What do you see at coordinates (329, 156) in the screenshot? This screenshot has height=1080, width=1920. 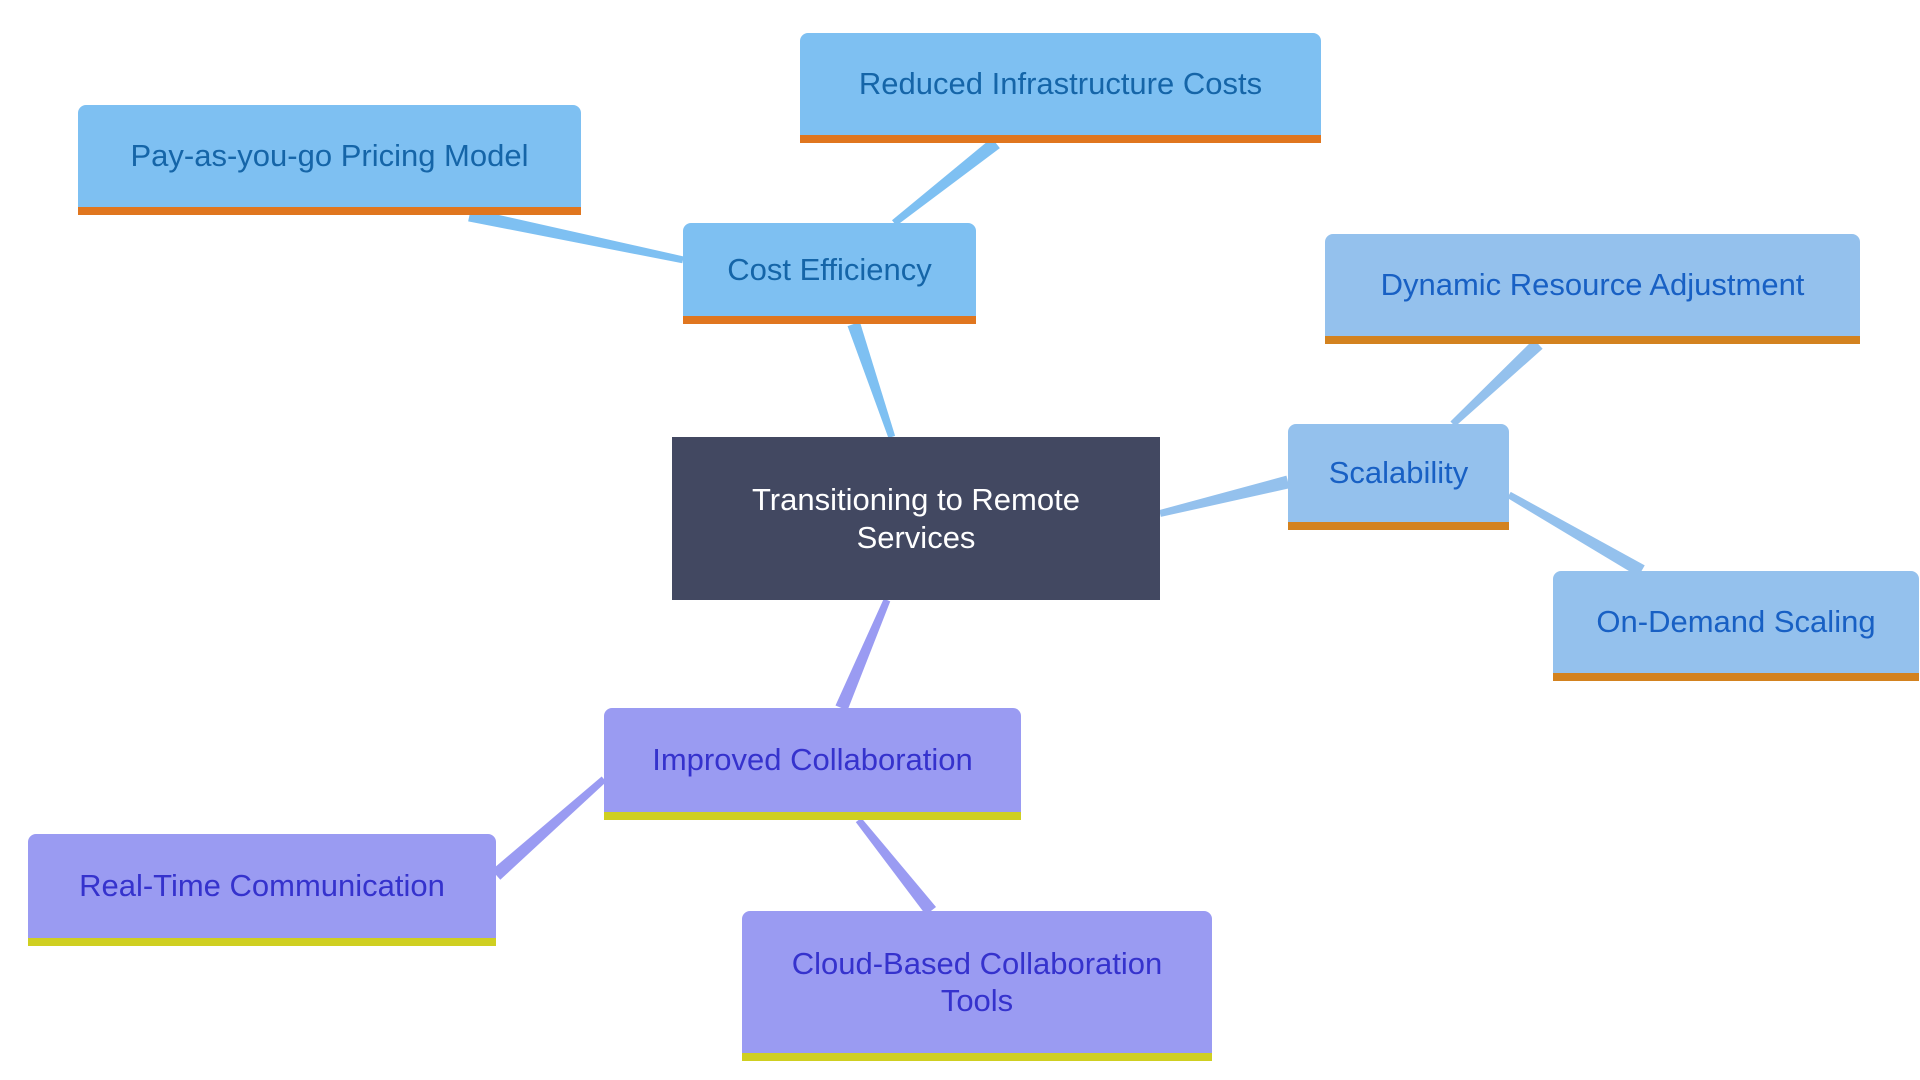 I see `node-label-pay-as-you-go-pricing-model: Pay-as-you-go Pricing Model` at bounding box center [329, 156].